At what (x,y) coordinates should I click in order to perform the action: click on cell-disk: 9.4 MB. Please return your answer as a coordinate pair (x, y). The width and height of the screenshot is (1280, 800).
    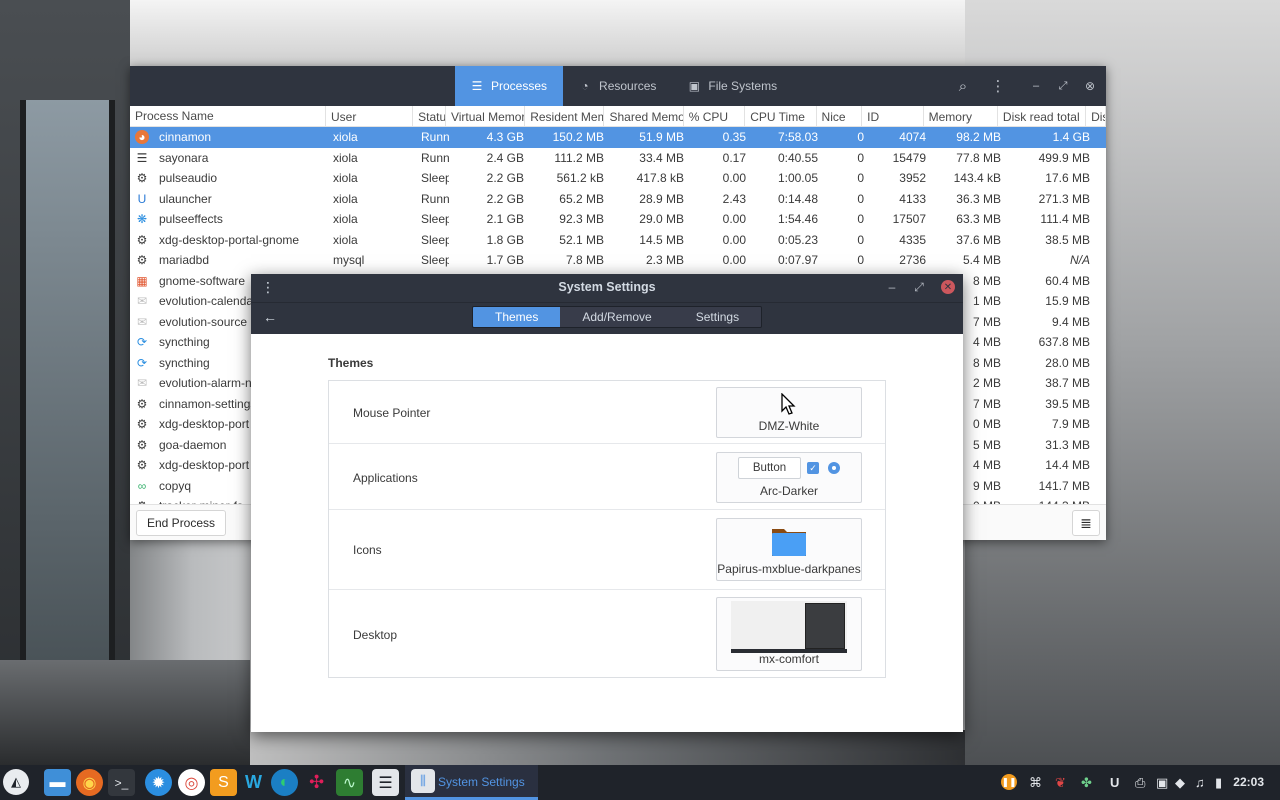
    Looking at the image, I should click on (1070, 321).